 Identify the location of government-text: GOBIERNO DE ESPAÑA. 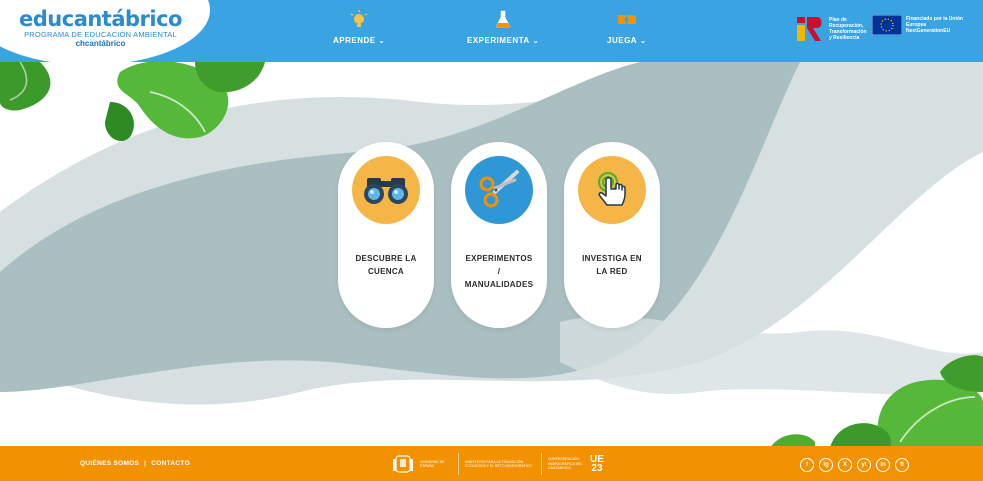
(432, 464).